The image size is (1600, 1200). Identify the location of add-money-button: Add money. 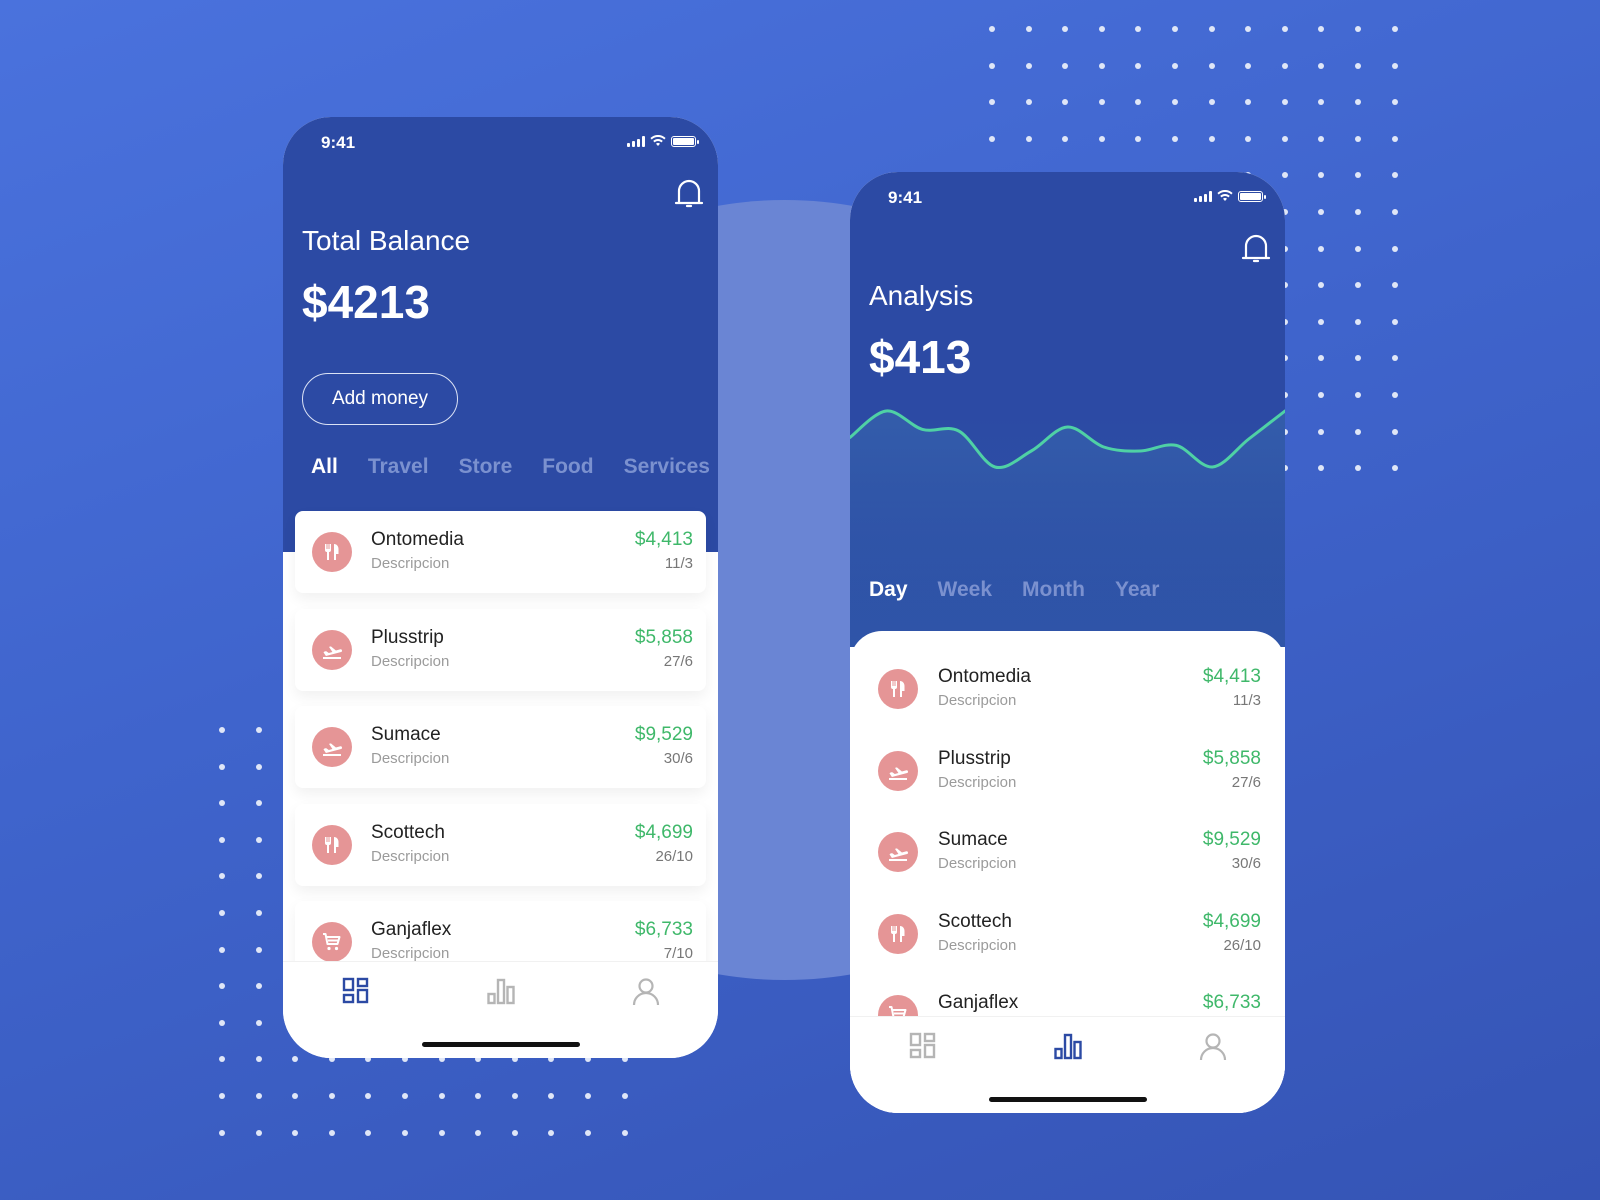
(380, 399).